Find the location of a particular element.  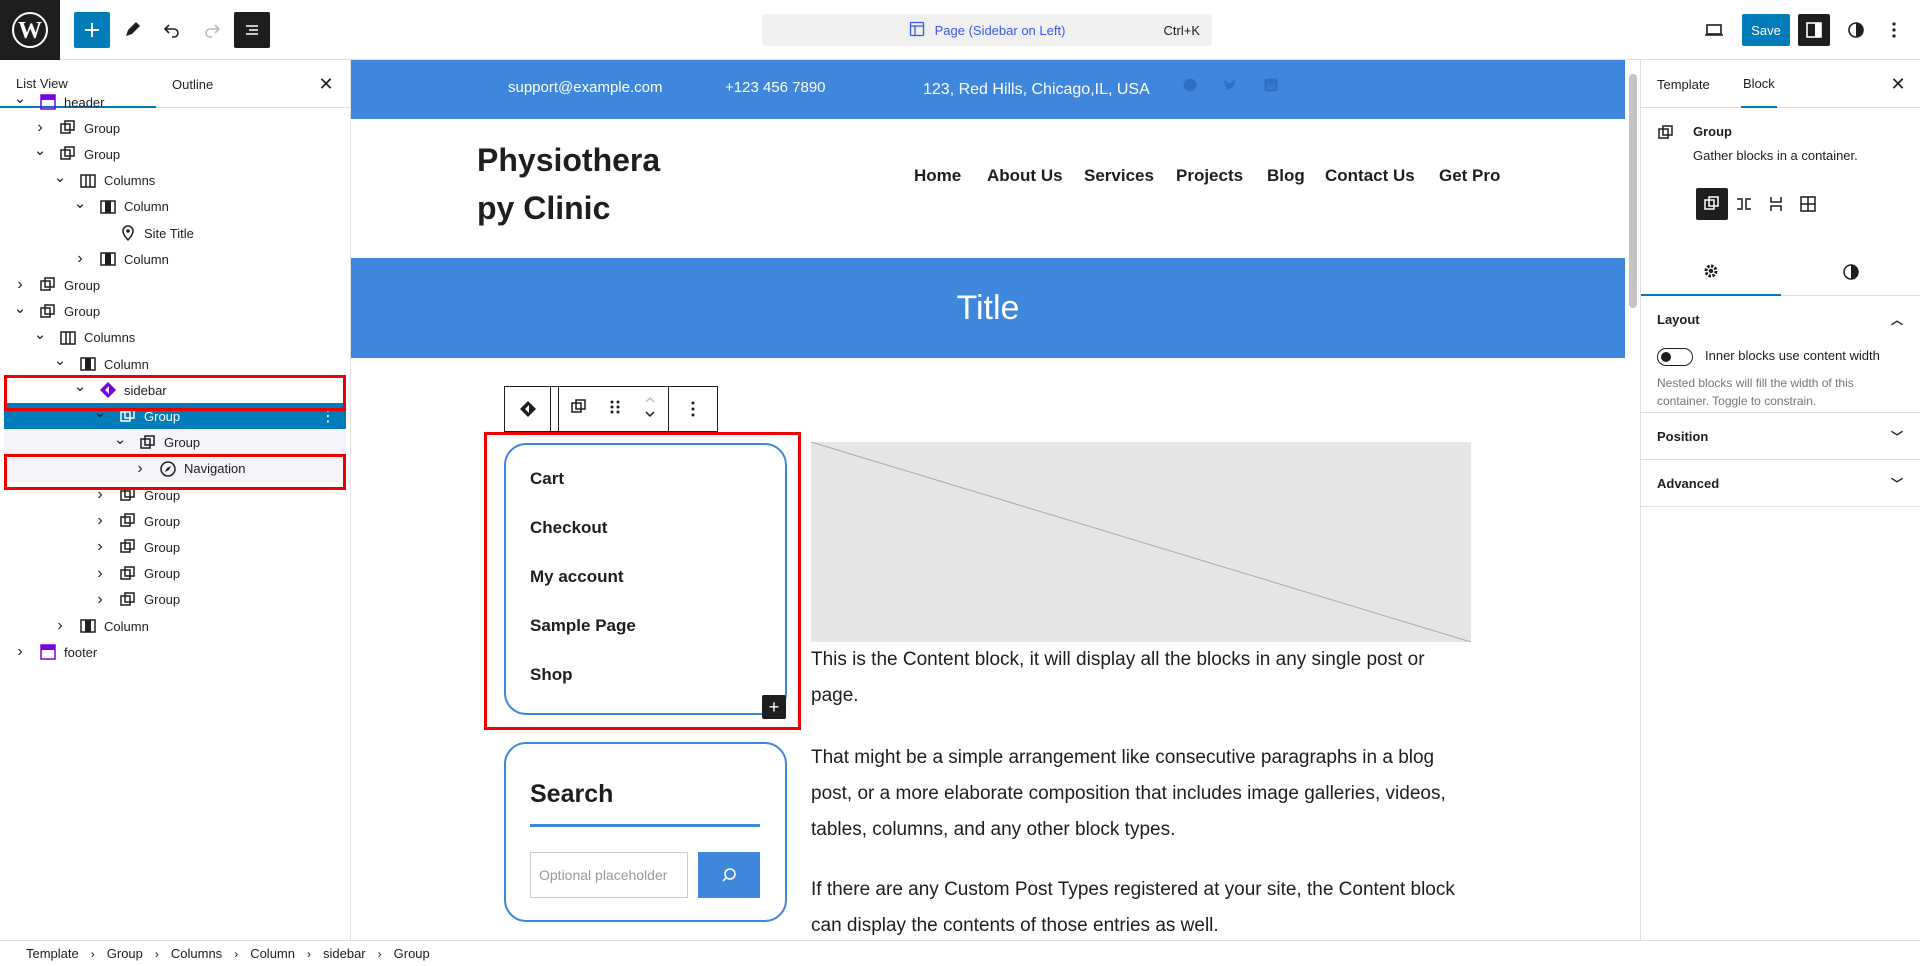

tab-settings is located at coordinates (1711, 272).